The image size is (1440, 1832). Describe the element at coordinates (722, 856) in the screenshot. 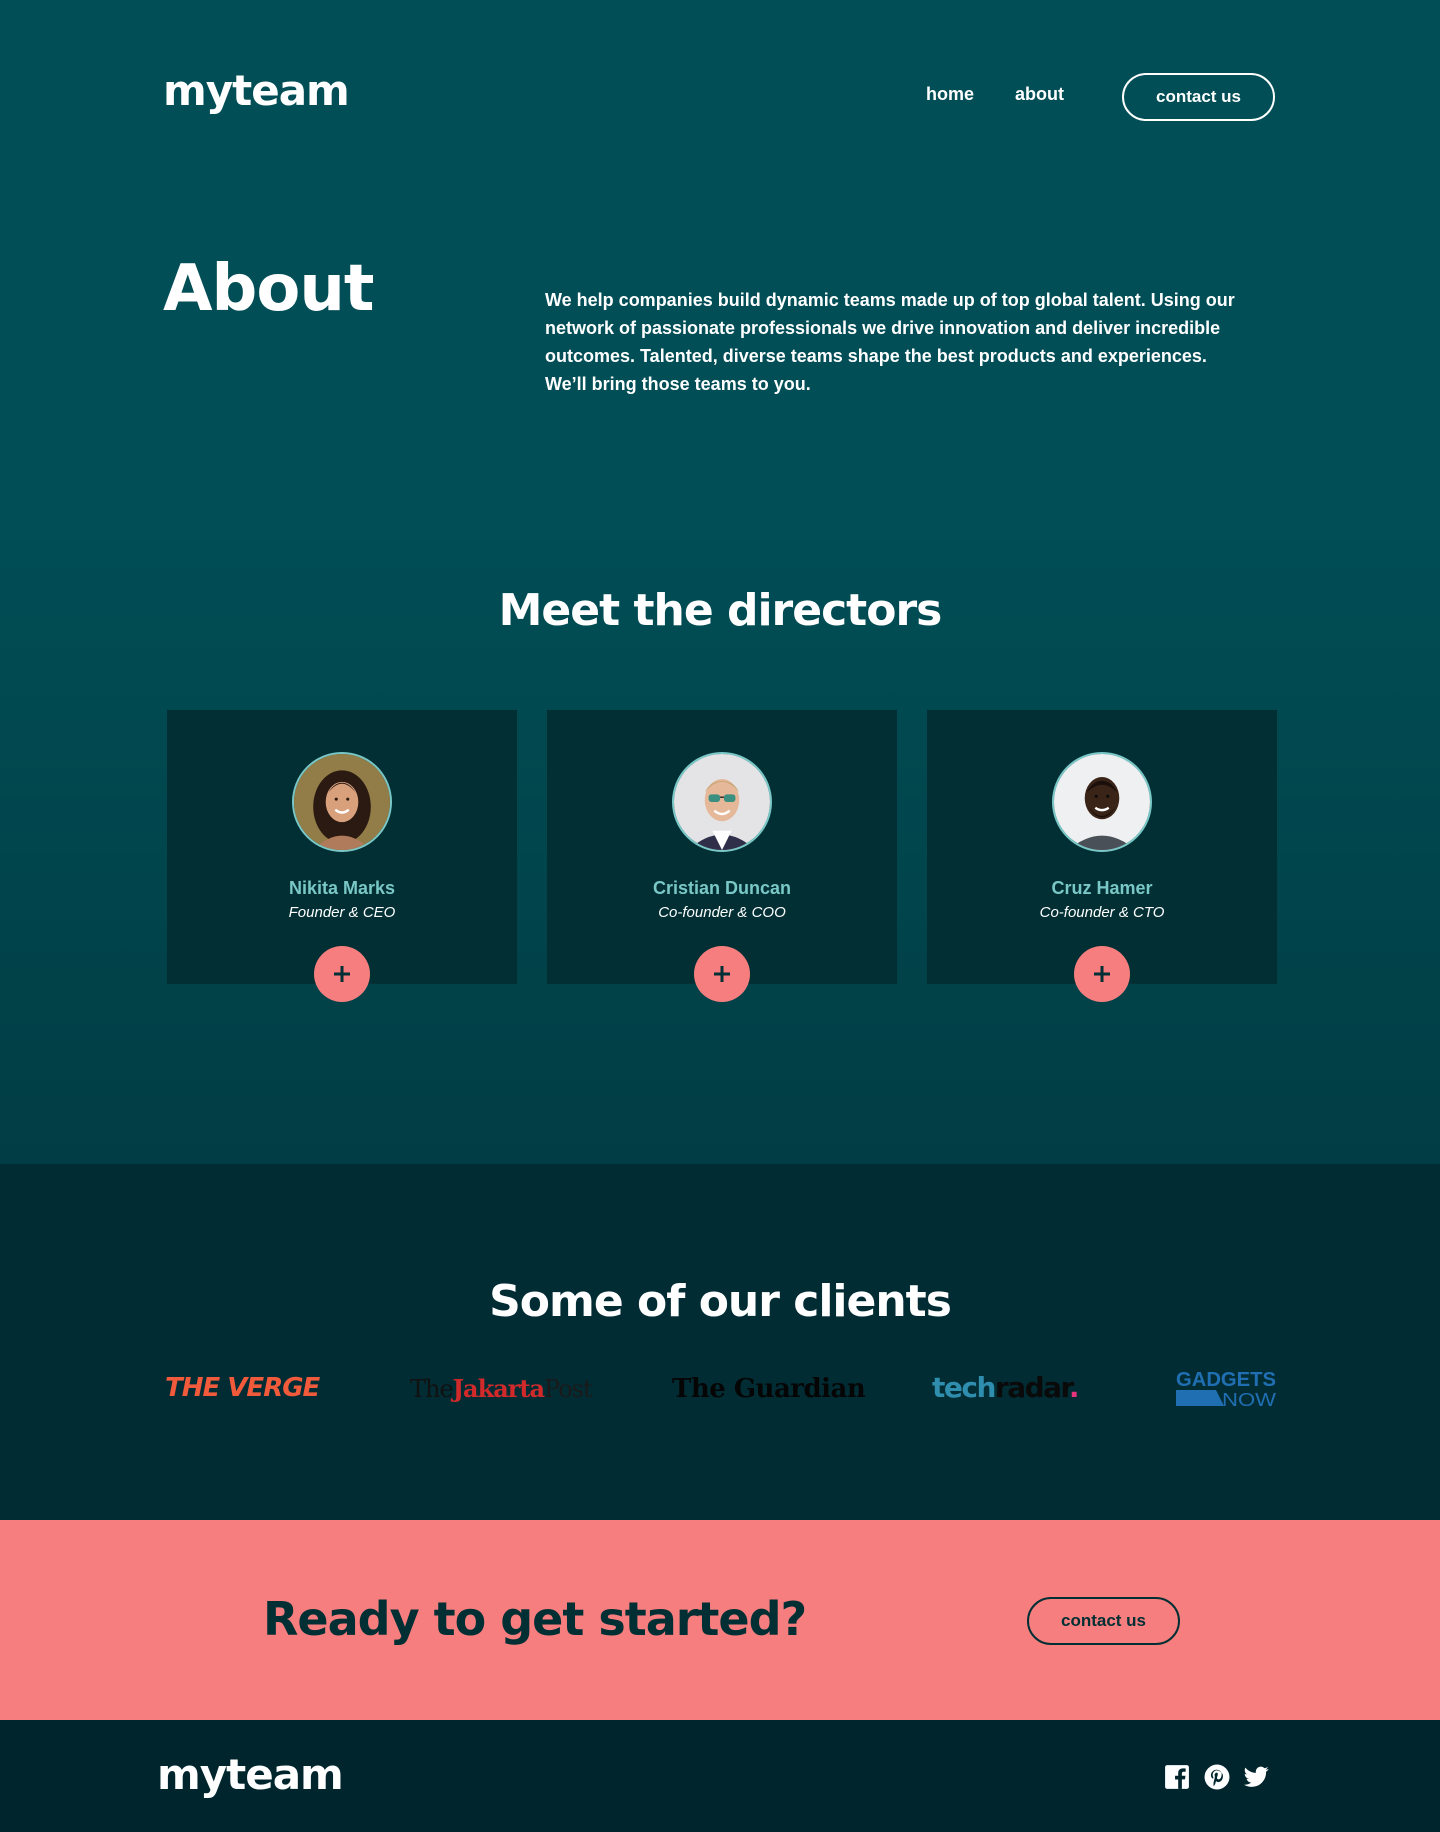

I see `director-card: Cristian Duncan Co-founder & COO` at that location.